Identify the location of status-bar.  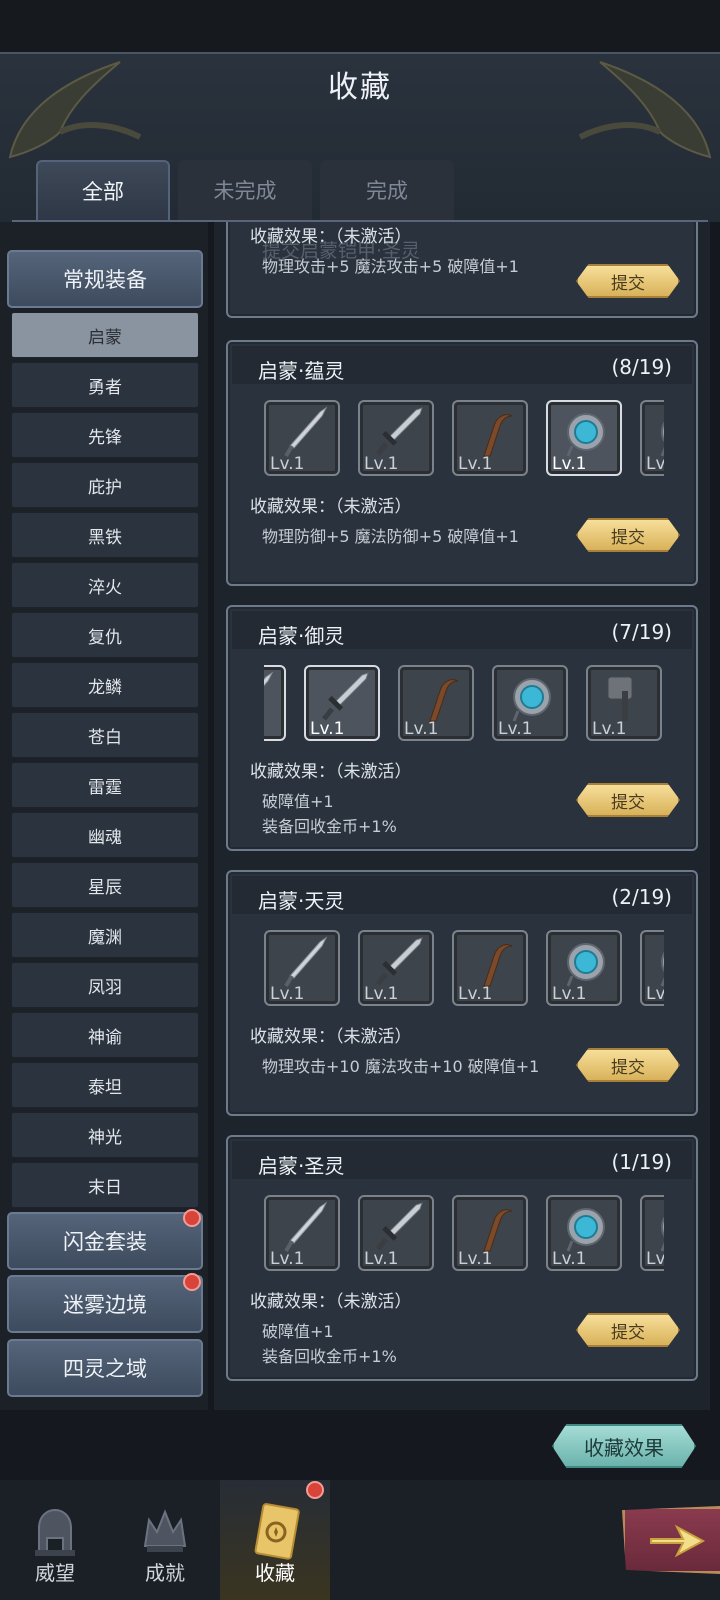
(360, 26).